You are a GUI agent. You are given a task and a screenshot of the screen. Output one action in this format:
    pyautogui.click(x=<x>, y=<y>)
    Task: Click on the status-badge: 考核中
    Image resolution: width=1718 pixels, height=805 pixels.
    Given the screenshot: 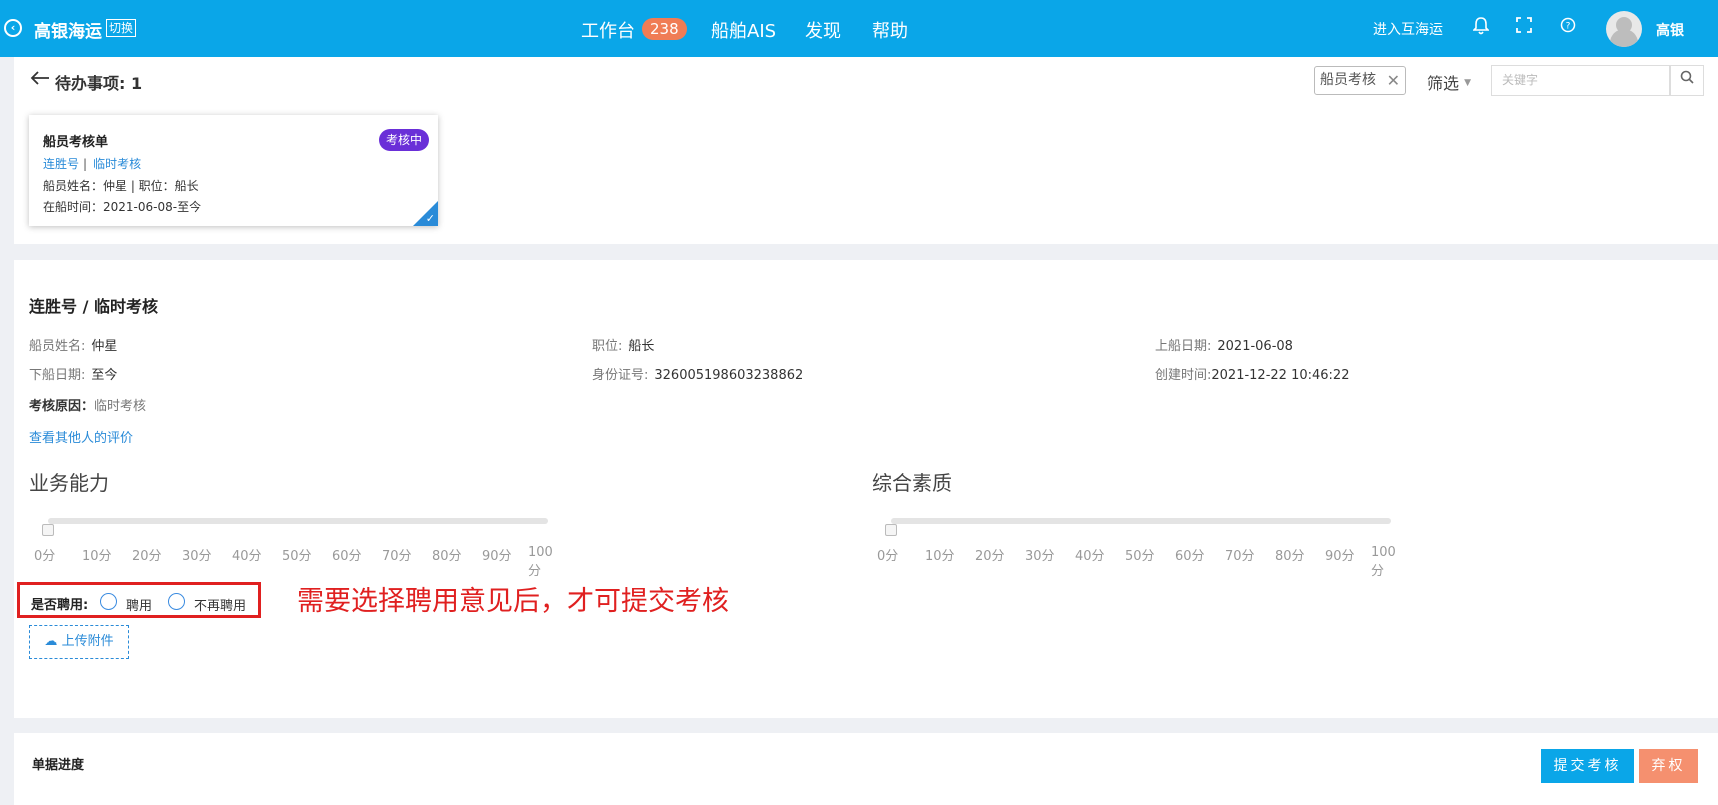 What is the action you would take?
    pyautogui.click(x=404, y=140)
    